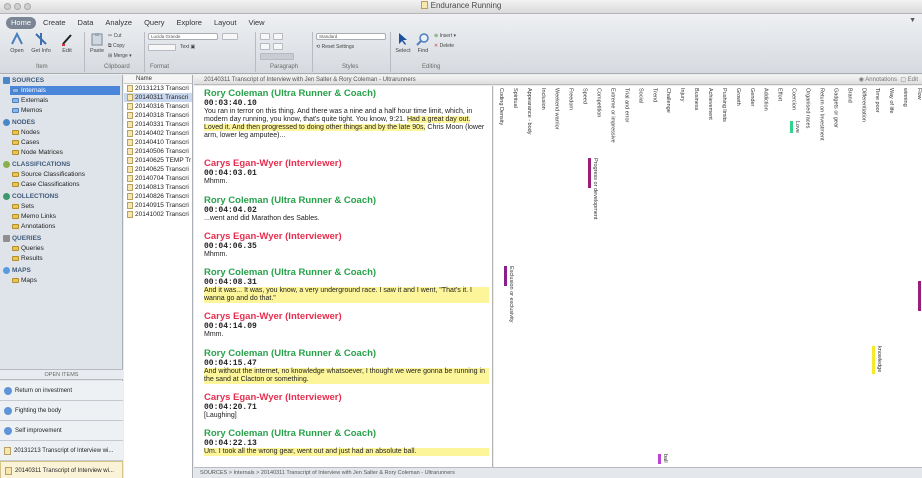 The height and width of the screenshot is (478, 922). Describe the element at coordinates (54, 23) in the screenshot. I see `tab-create: Create` at that location.